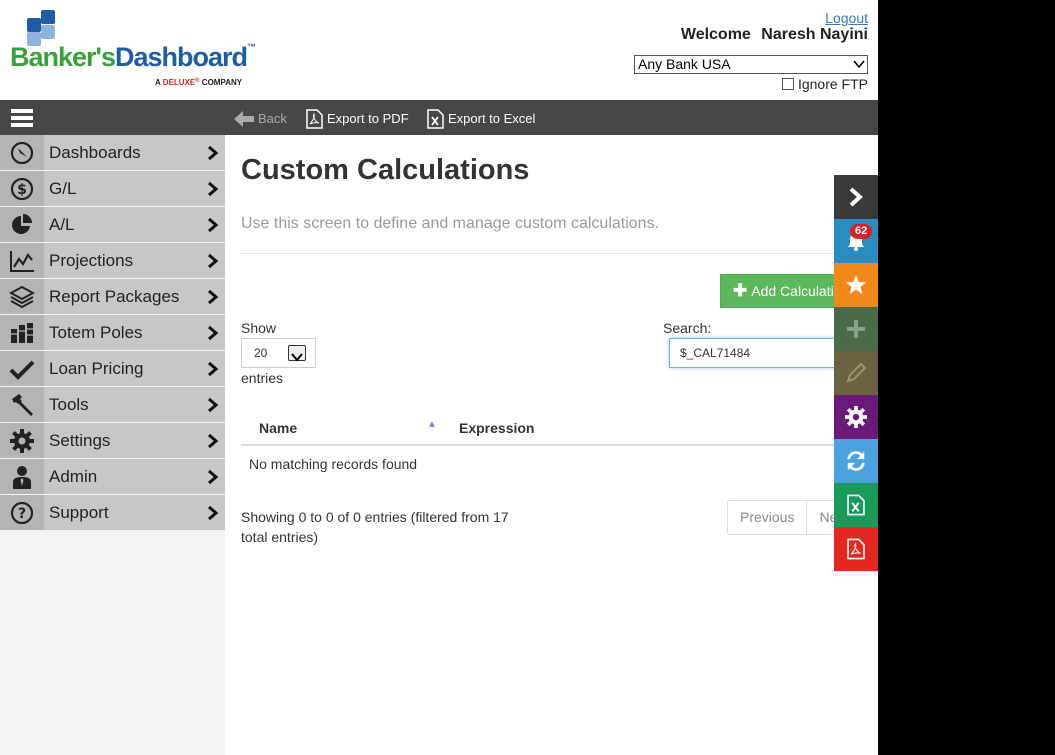  Describe the element at coordinates (112, 188) in the screenshot. I see `sidebar-item-gl: $ G/L` at that location.